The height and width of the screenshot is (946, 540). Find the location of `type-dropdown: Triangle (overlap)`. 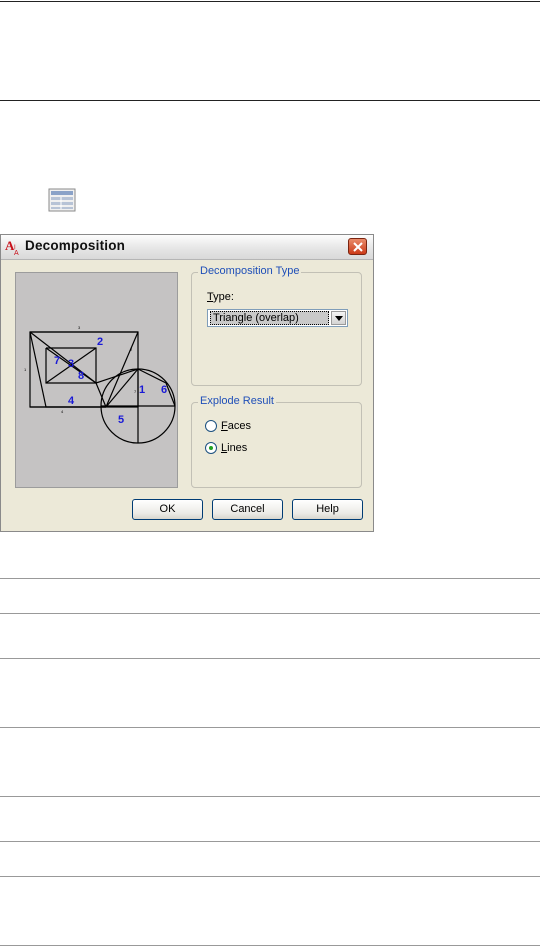

type-dropdown: Triangle (overlap) is located at coordinates (277, 318).